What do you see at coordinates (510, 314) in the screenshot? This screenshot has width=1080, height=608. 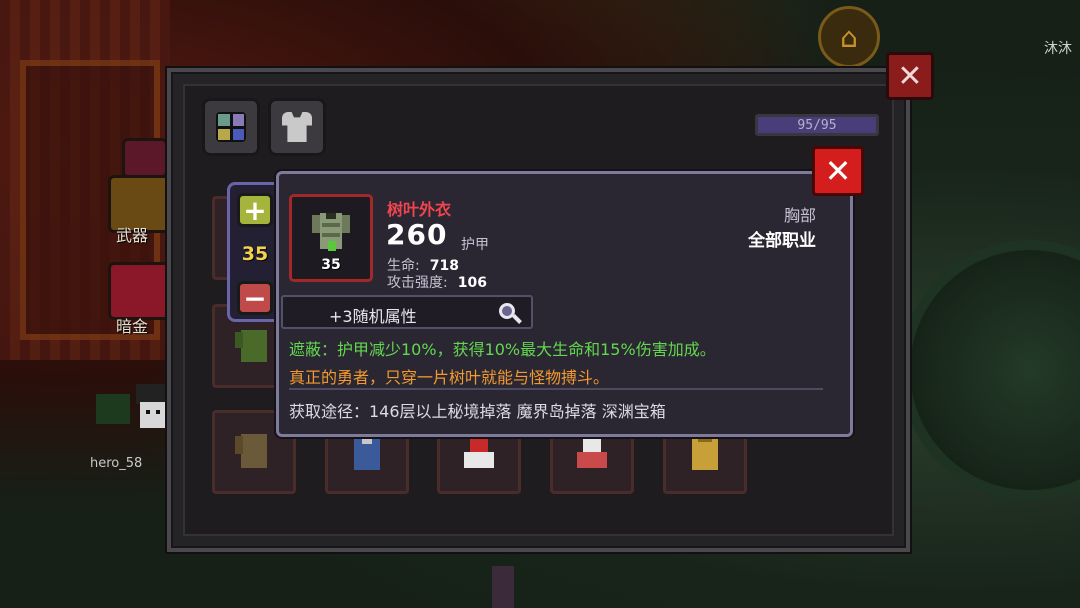 I see `magnify-icon` at bounding box center [510, 314].